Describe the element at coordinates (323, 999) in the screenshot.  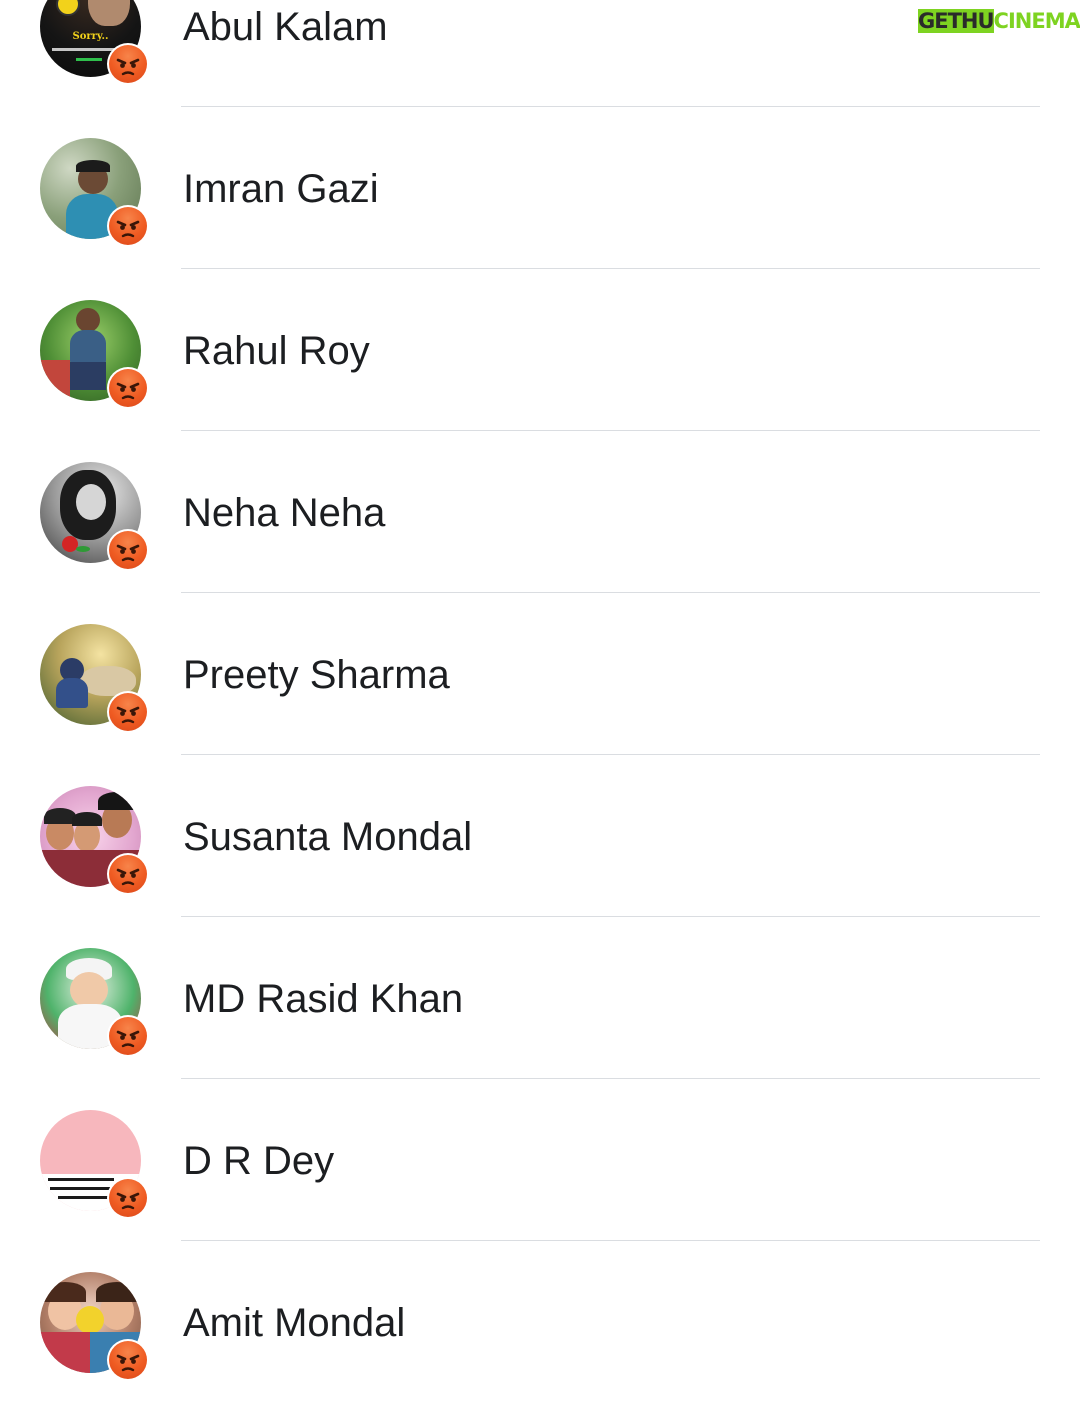
I see `person-name: MD Rasid Khan` at that location.